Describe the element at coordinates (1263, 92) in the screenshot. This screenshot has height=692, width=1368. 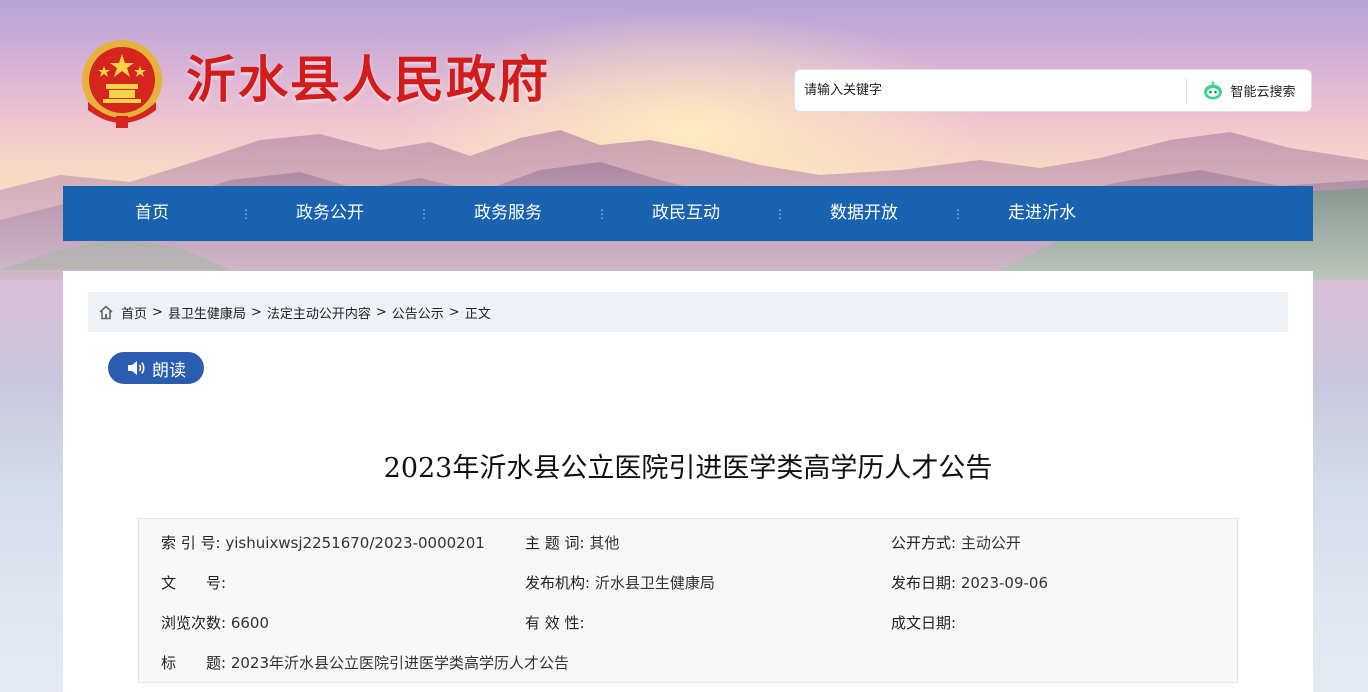
I see `smart-search-label: 智能云搜索` at that location.